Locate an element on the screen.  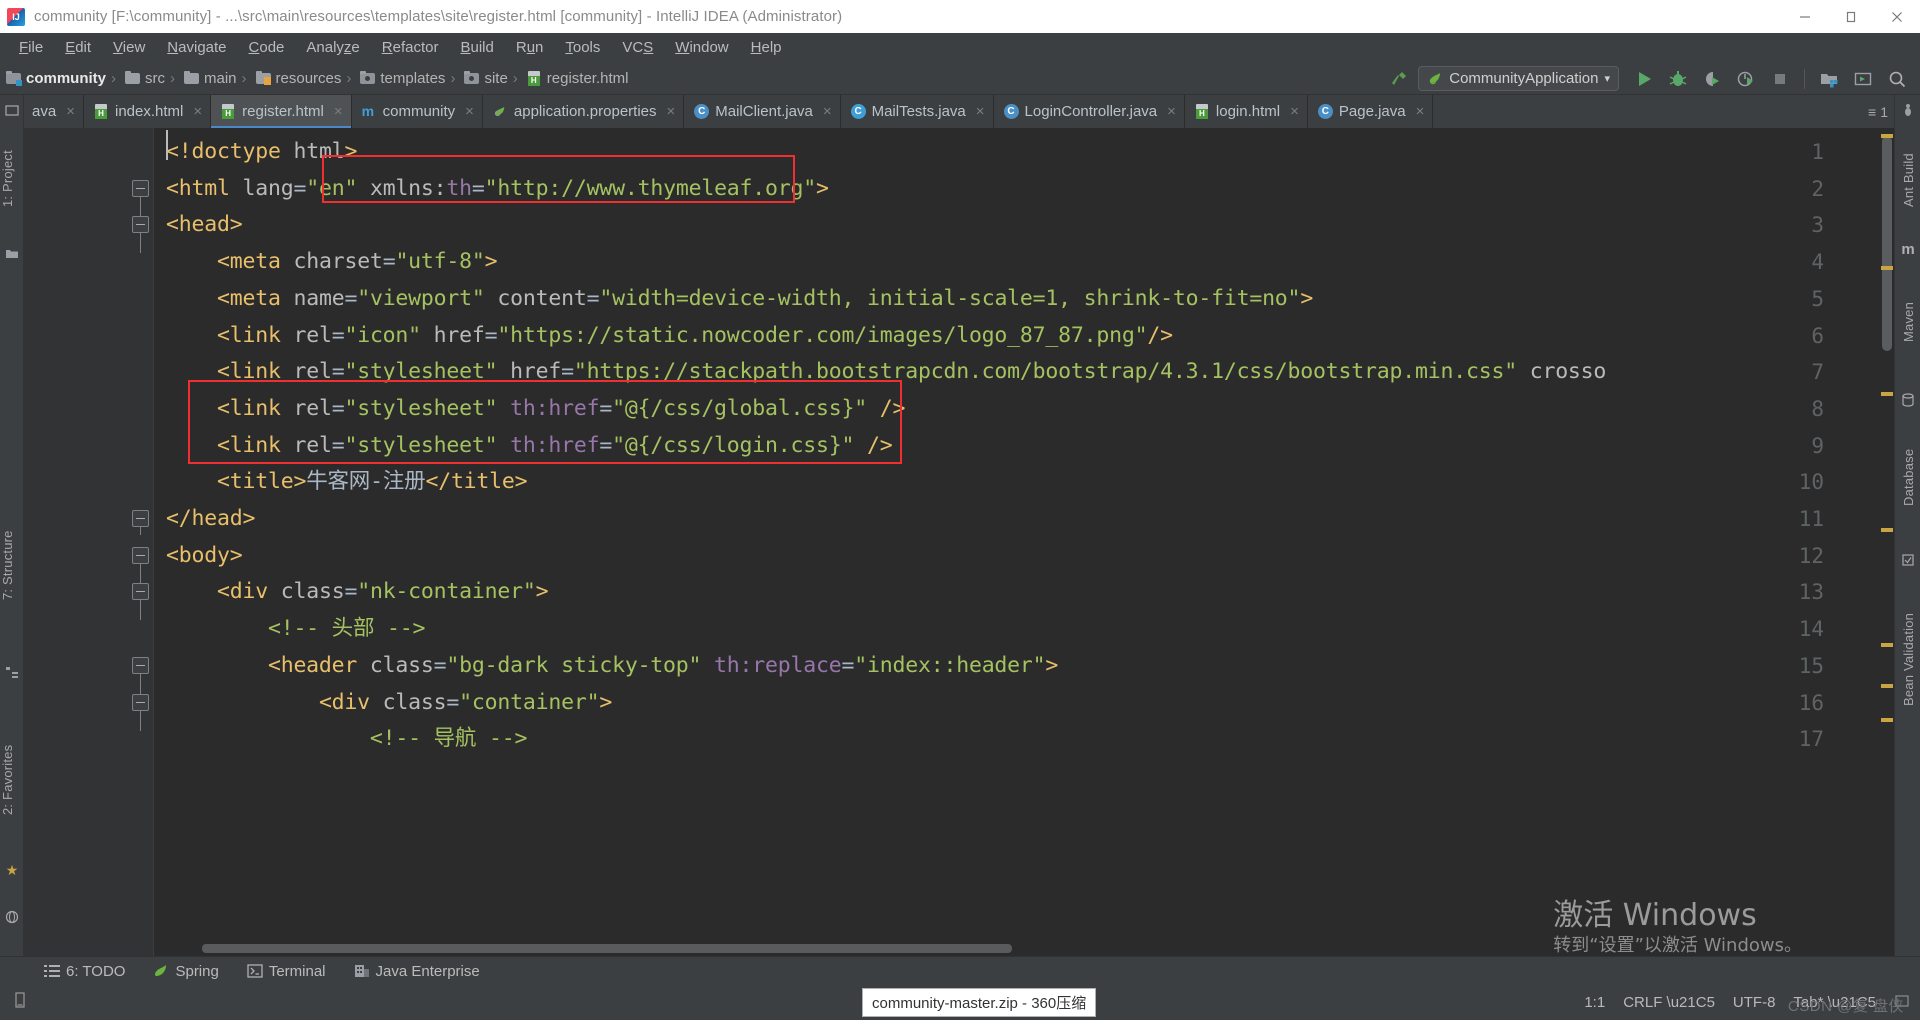
breadcrumb-item-site: site is located at coordinates (483, 78).